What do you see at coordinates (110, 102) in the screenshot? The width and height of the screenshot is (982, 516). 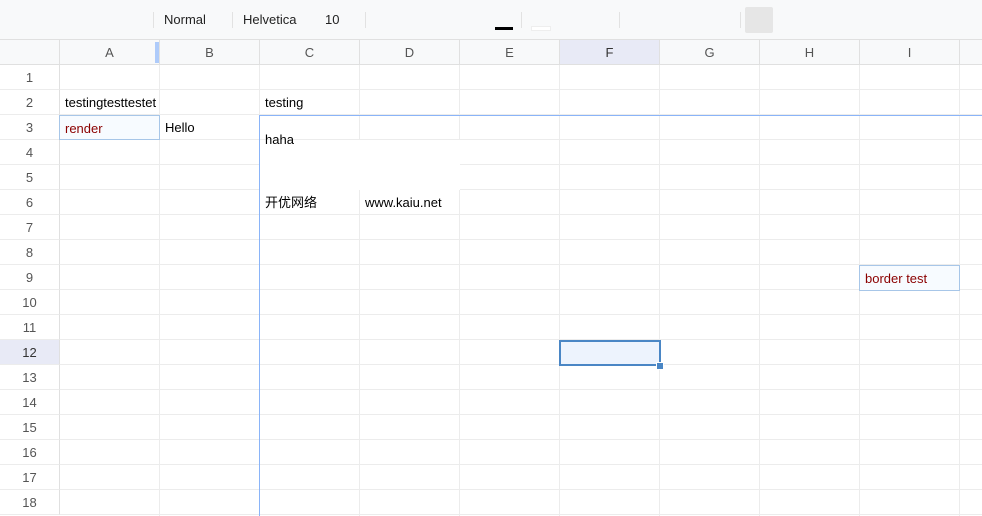 I see `cell-a2: testingtesttestet` at bounding box center [110, 102].